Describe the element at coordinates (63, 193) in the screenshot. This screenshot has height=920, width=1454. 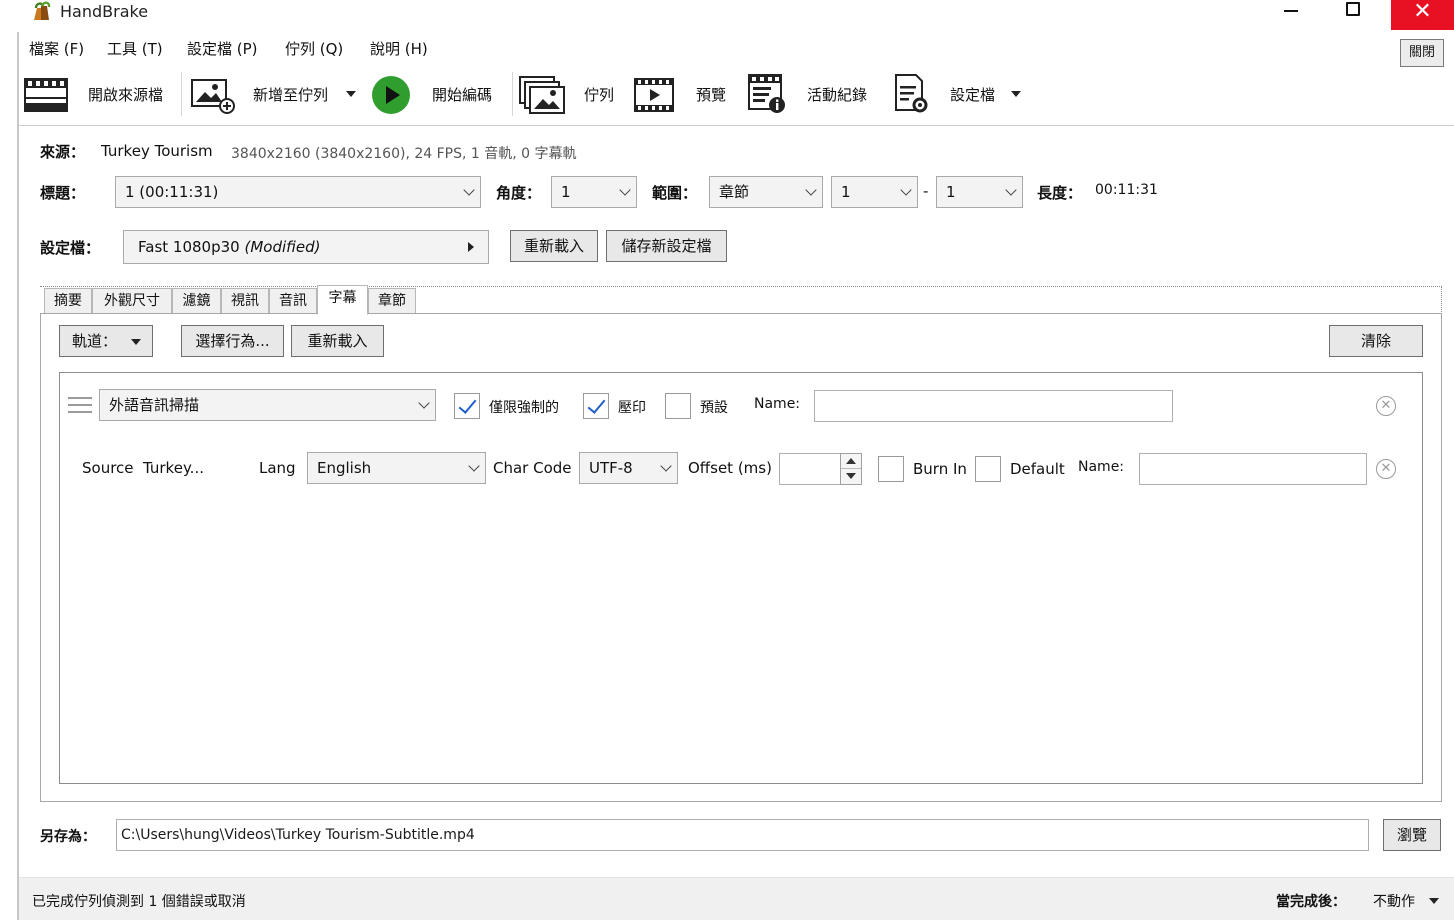
I see `title-label: 標題：` at that location.